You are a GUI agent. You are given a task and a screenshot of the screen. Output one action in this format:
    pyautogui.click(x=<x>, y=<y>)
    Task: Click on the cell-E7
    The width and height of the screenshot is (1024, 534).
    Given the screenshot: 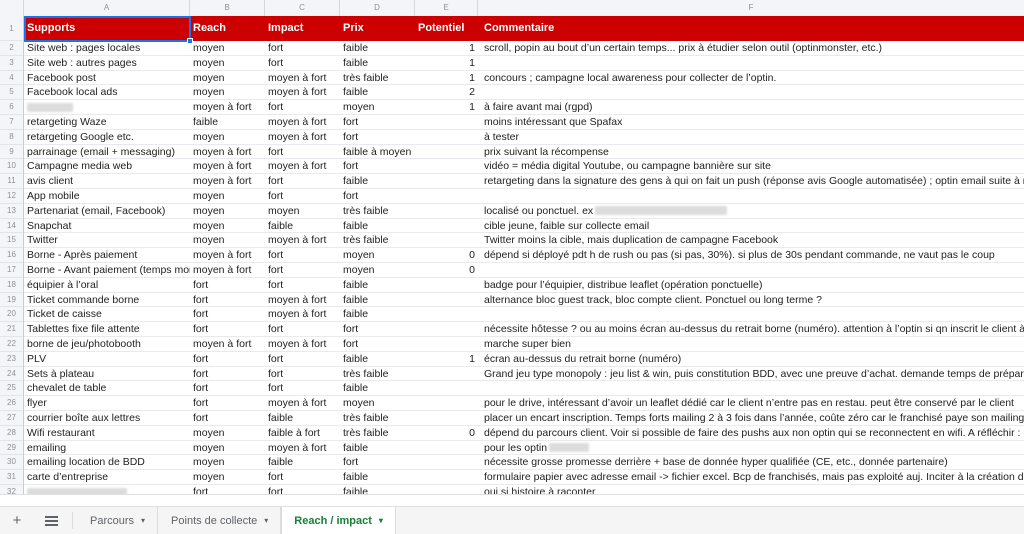 What is the action you would take?
    pyautogui.click(x=446, y=122)
    